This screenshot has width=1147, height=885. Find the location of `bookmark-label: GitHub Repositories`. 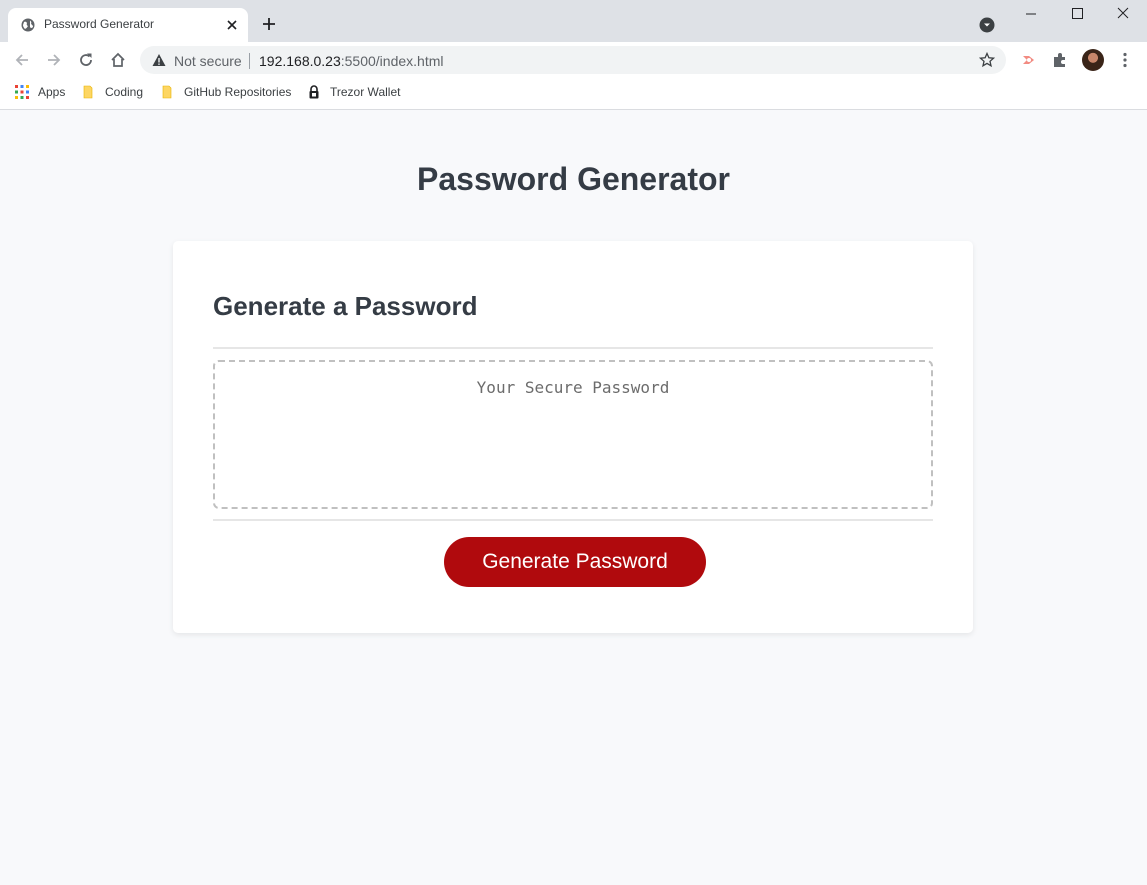

bookmark-label: GitHub Repositories is located at coordinates (238, 92).